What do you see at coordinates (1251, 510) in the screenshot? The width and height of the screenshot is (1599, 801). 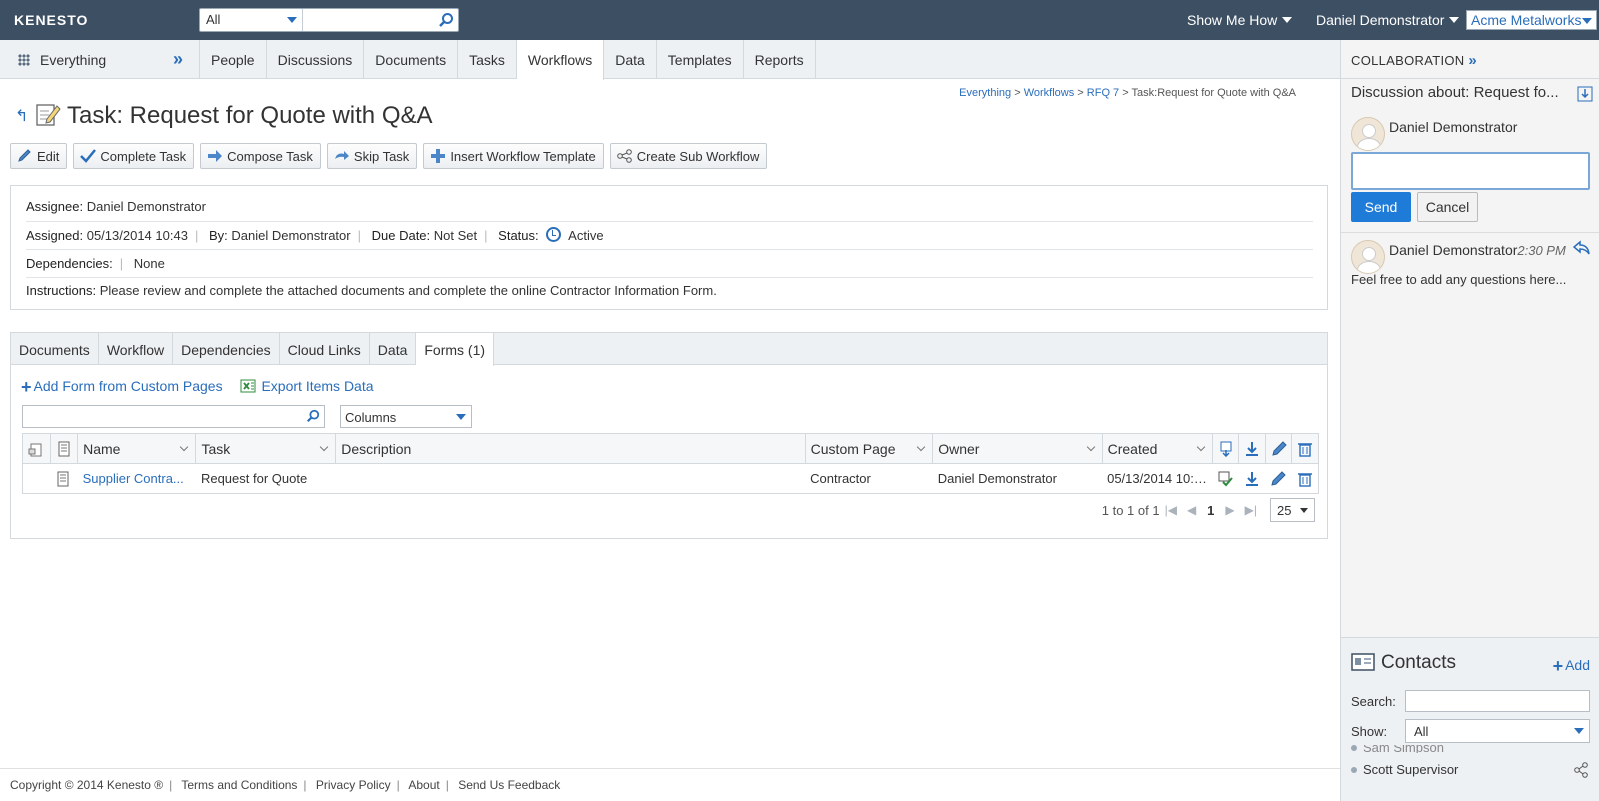 I see `last-page-icon: ▶|` at bounding box center [1251, 510].